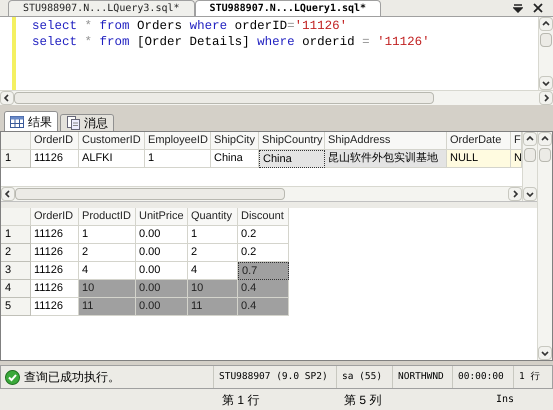  I want to click on code-line: select * from [Order Details] where orderid = '11126', so click(231, 42).